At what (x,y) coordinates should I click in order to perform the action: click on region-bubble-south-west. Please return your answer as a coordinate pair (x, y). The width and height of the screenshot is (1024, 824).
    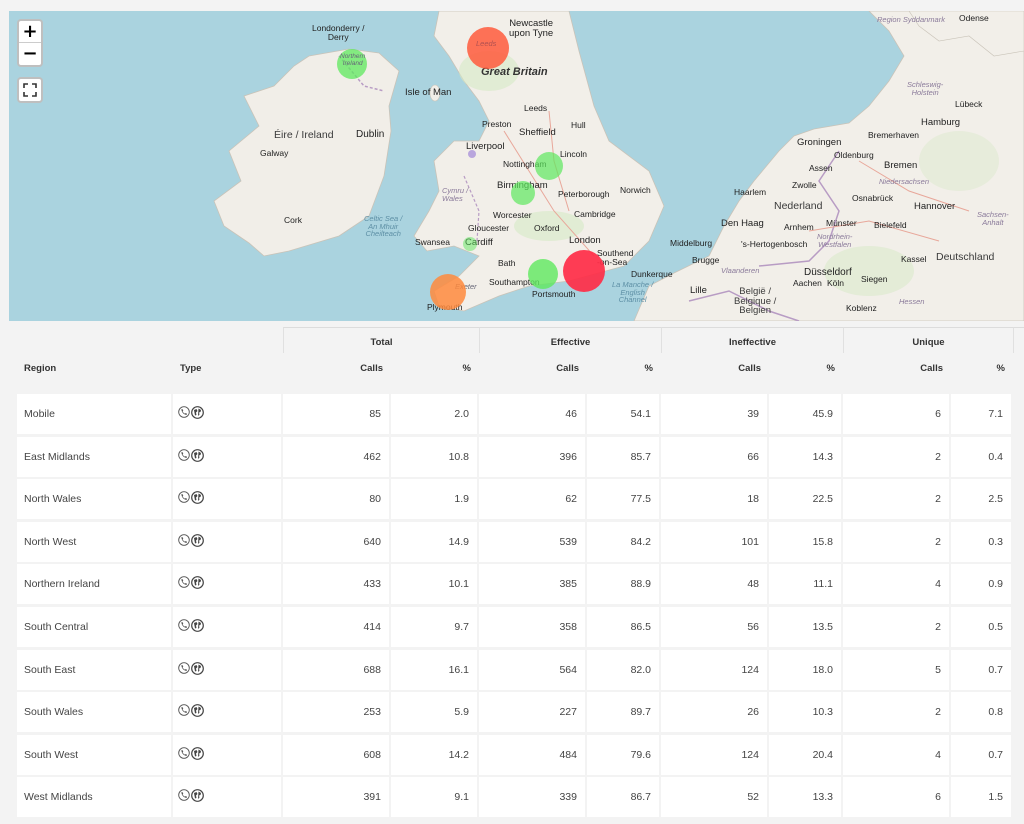
    Looking at the image, I should click on (448, 292).